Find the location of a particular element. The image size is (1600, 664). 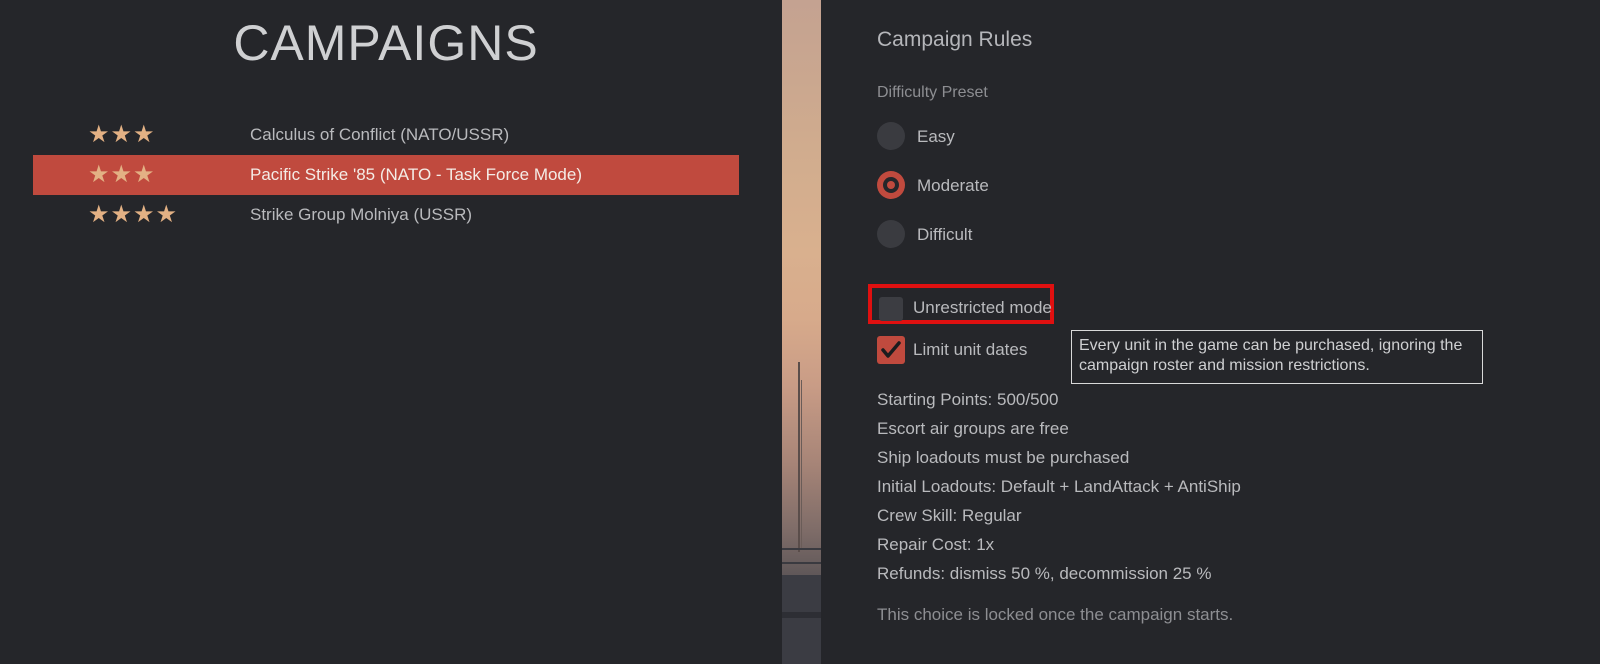

radio-dot-icon is located at coordinates (891, 185).